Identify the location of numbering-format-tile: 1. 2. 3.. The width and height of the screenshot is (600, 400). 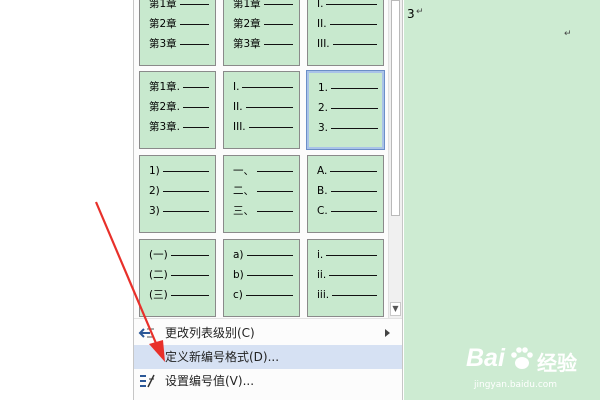
(345, 110).